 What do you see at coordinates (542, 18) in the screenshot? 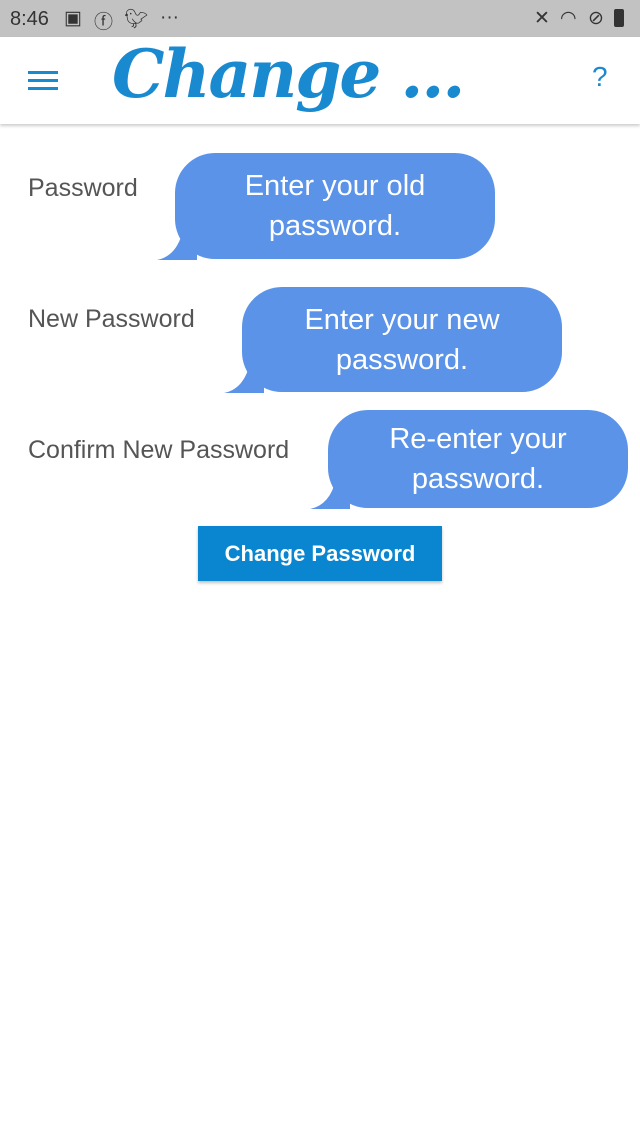
I see `mute-icon: ✕` at bounding box center [542, 18].